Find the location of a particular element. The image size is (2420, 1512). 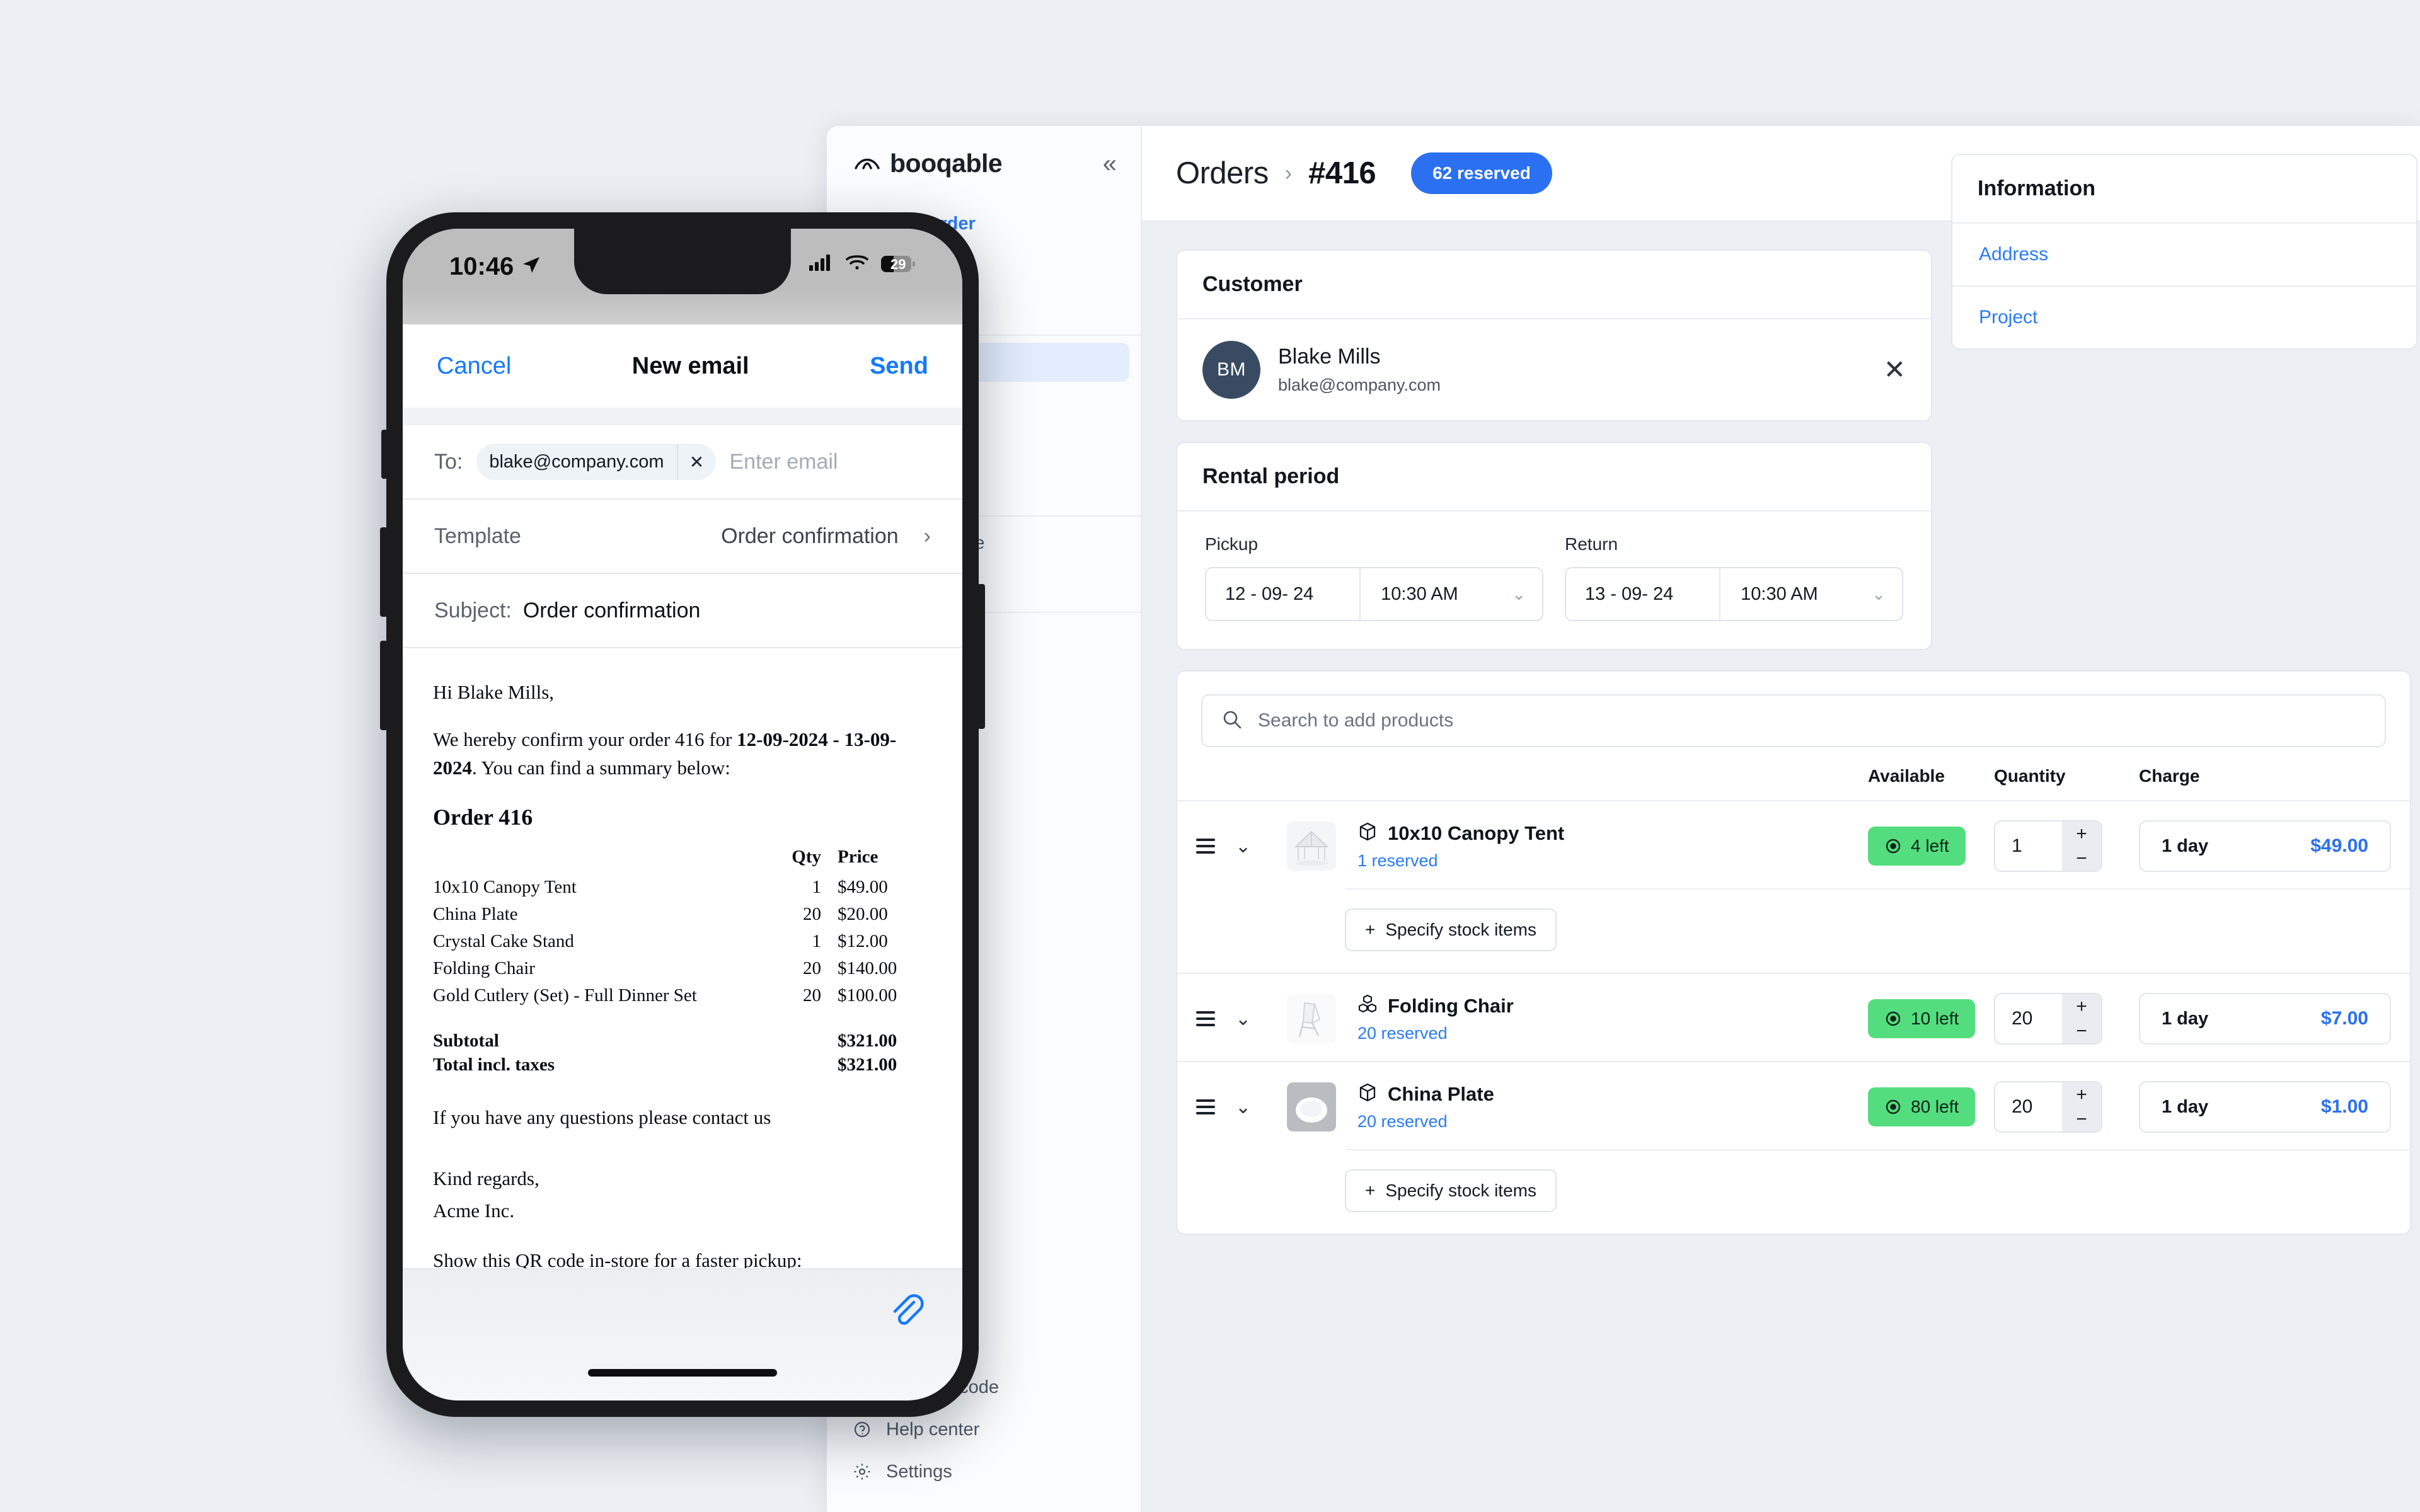

line-item-name: Crystal Cake Stand is located at coordinates (504, 941).